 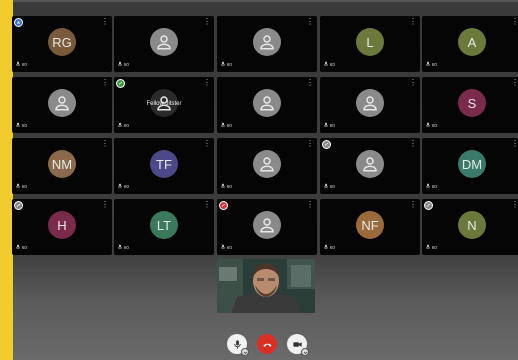 I want to click on hangup-button, so click(x=267, y=344).